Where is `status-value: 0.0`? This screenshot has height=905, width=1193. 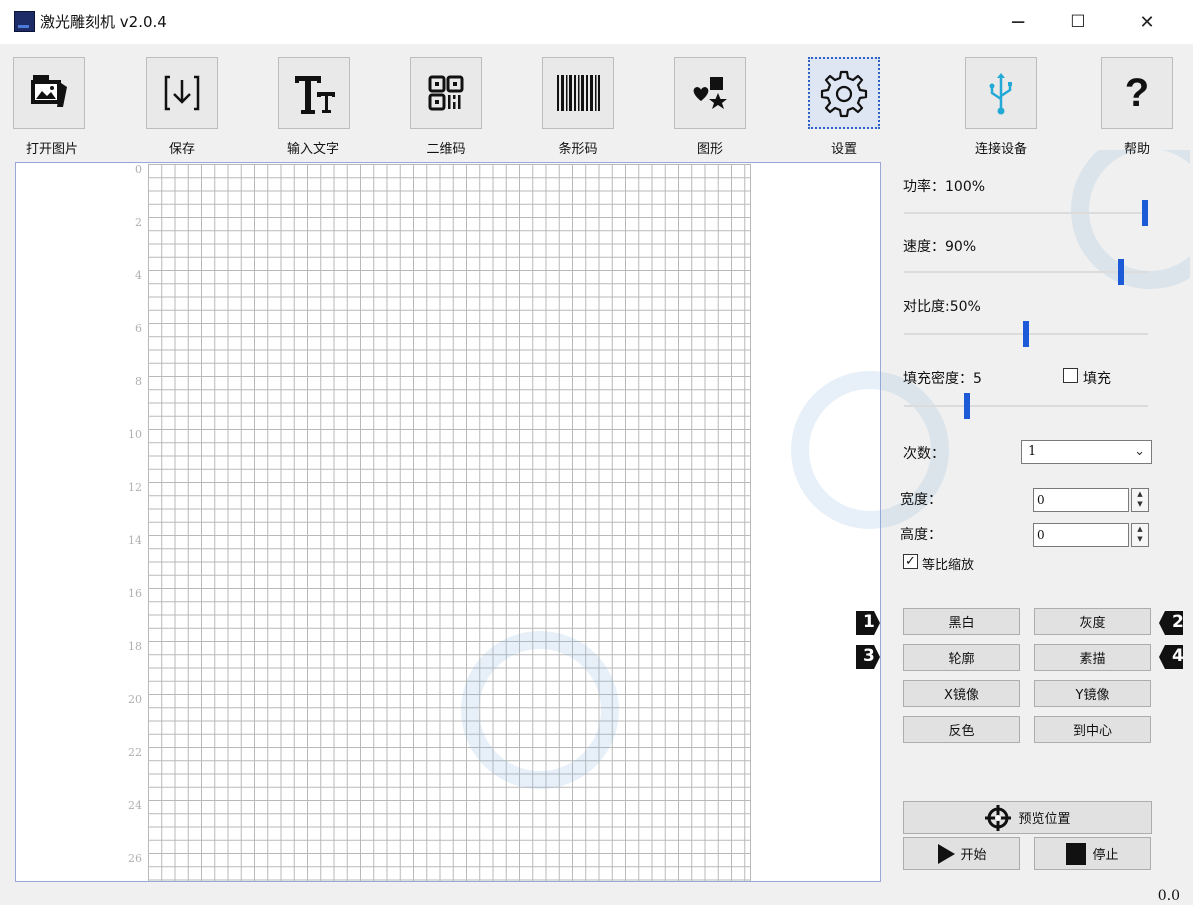 status-value: 0.0 is located at coordinates (1168, 896).